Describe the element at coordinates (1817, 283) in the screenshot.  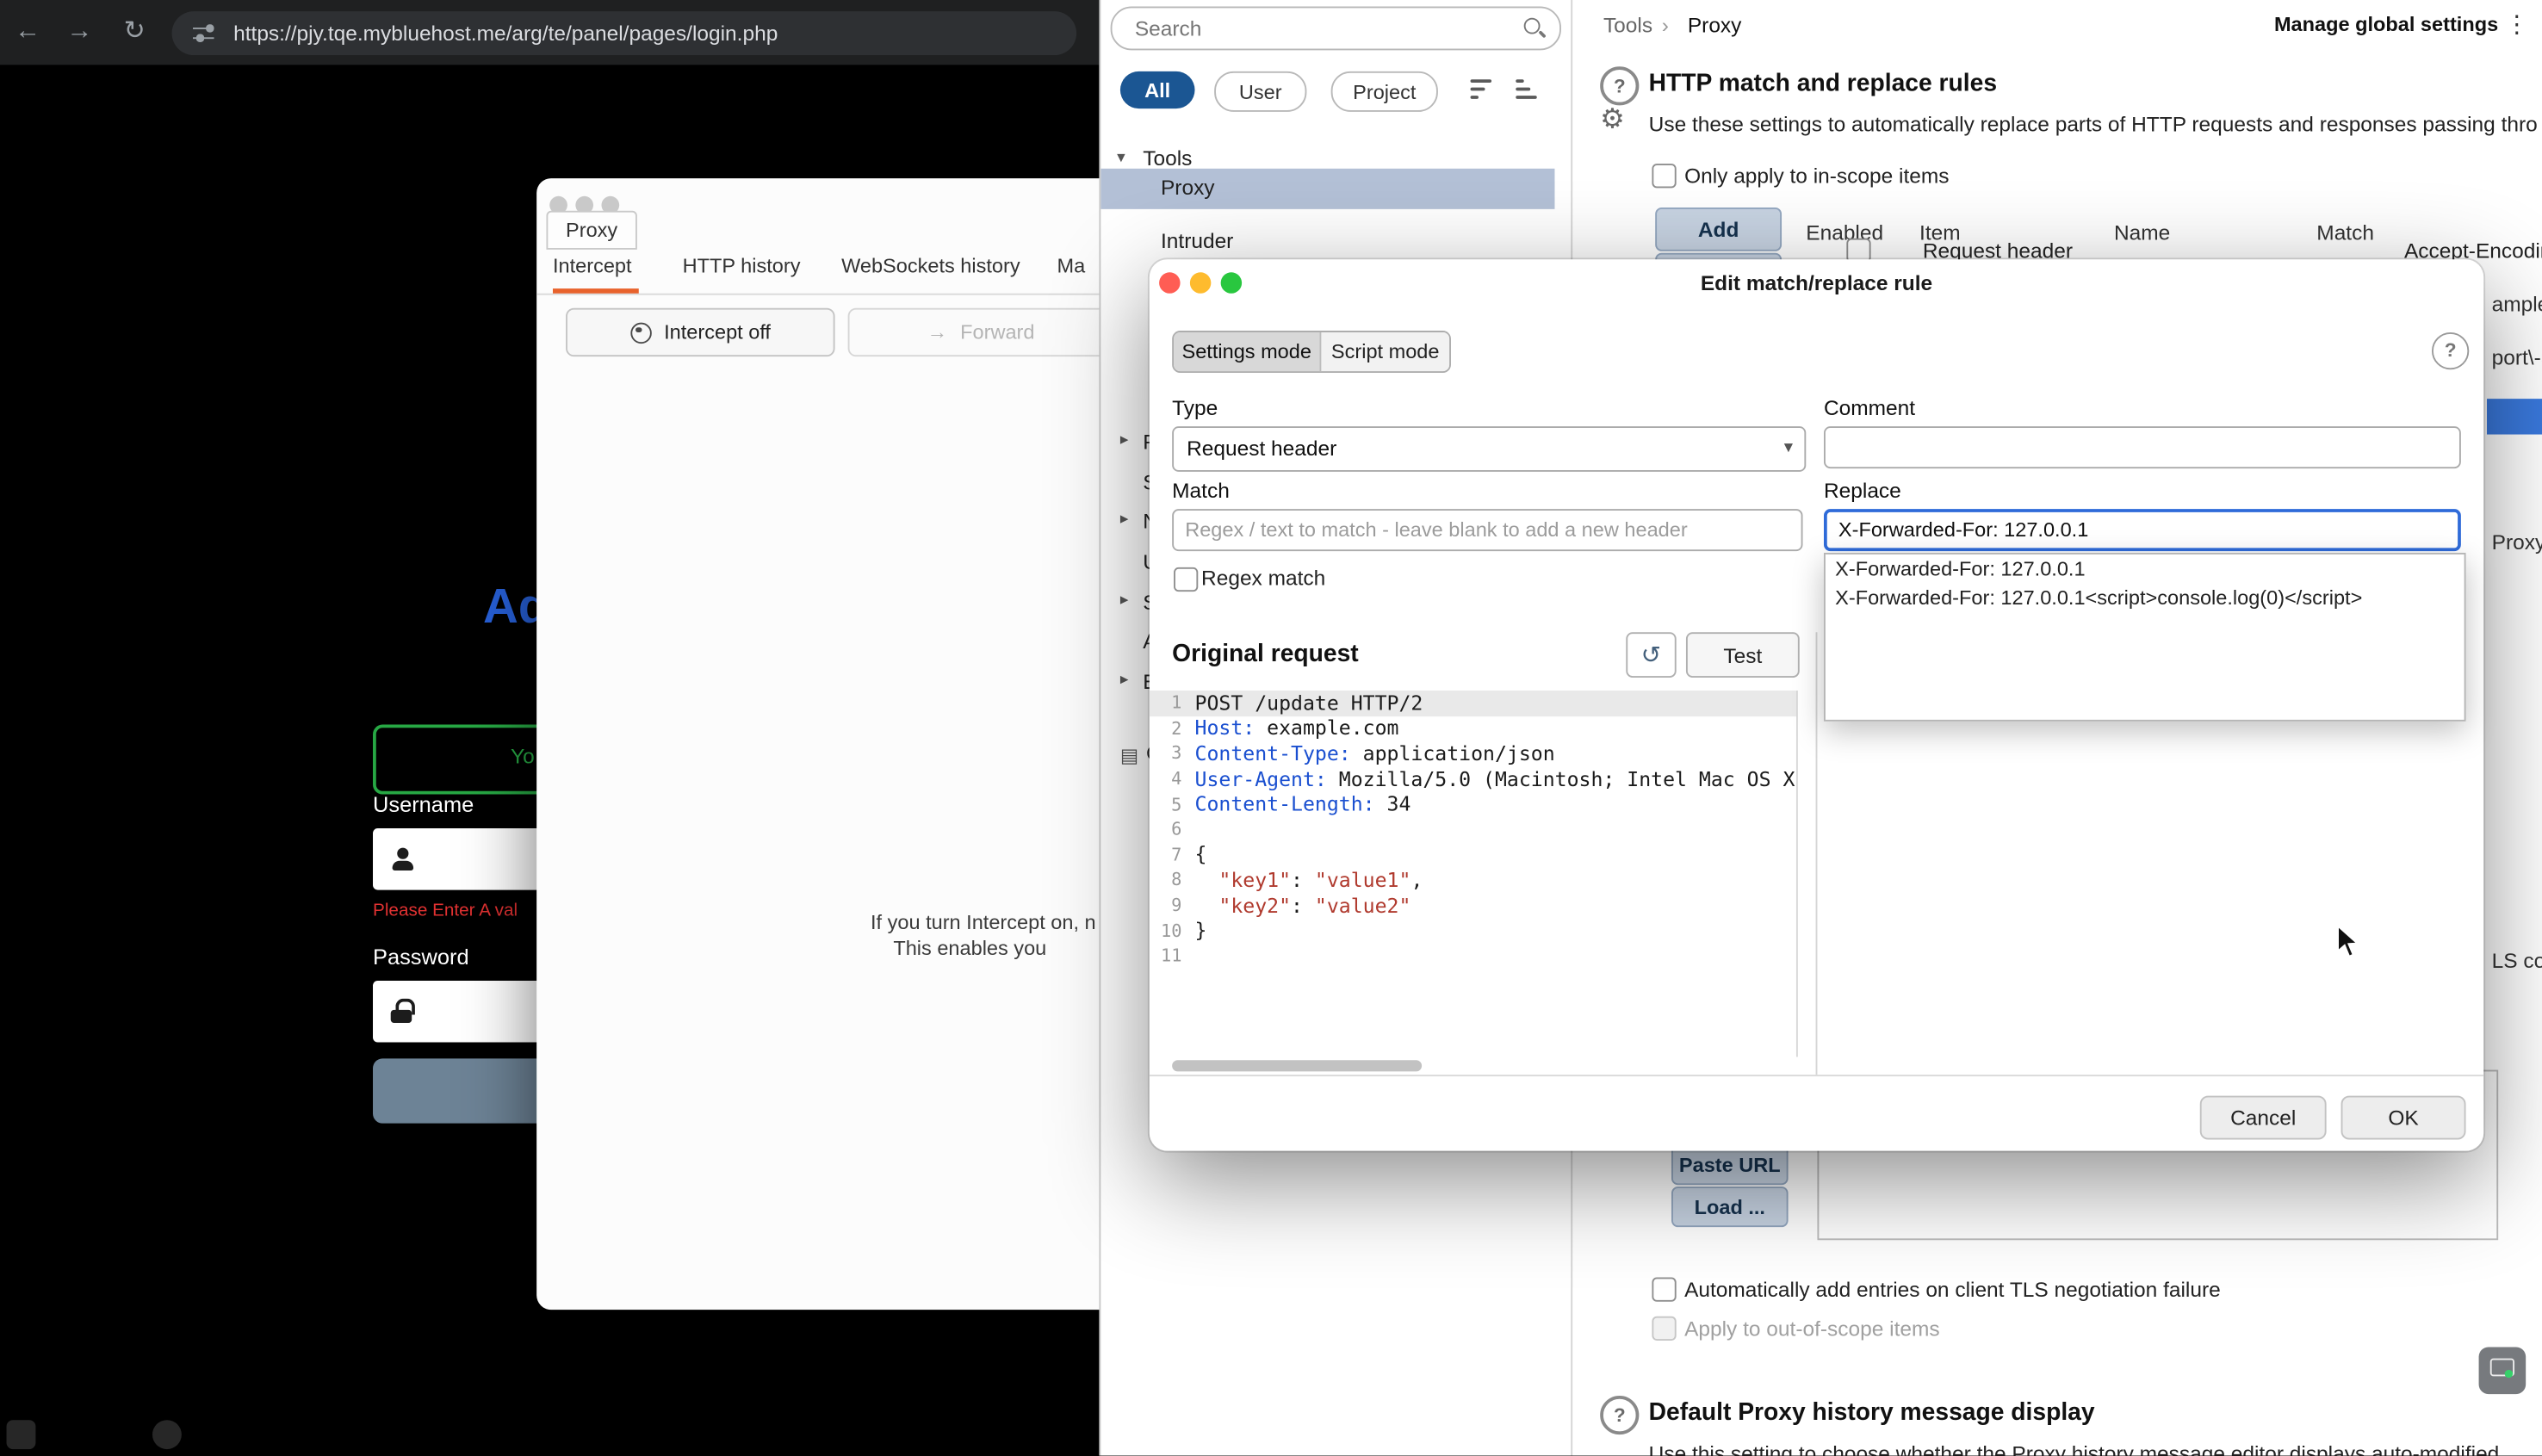
I see `dialog-title: Edit match/replace rule` at that location.